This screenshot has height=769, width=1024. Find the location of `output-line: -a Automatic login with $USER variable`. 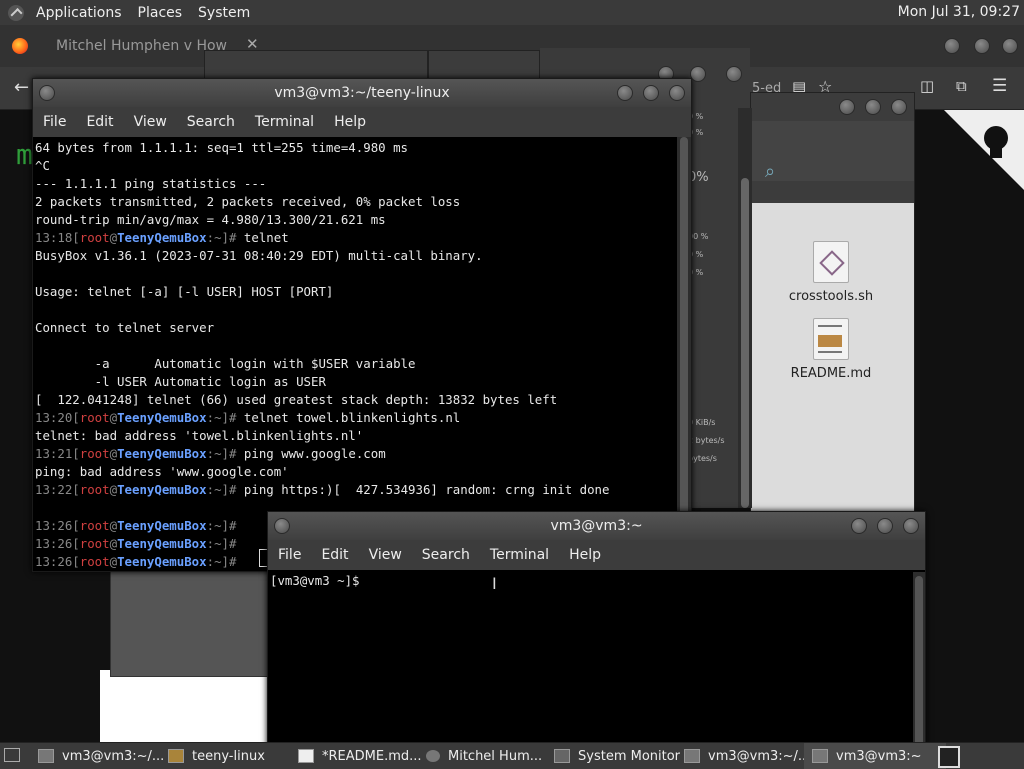

output-line: -a Automatic login with $USER variable is located at coordinates (225, 363).